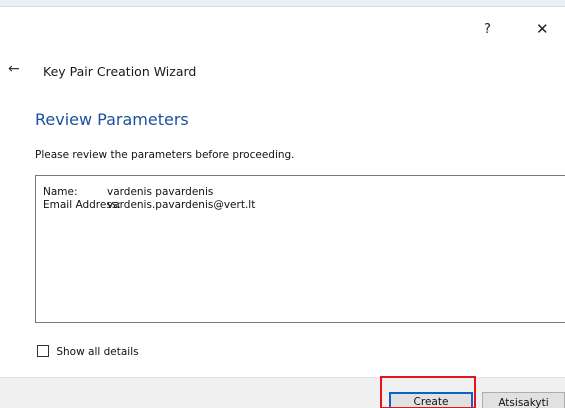 The height and width of the screenshot is (408, 565). I want to click on param-row-name: Name: vardenis pavardenis, so click(128, 192).